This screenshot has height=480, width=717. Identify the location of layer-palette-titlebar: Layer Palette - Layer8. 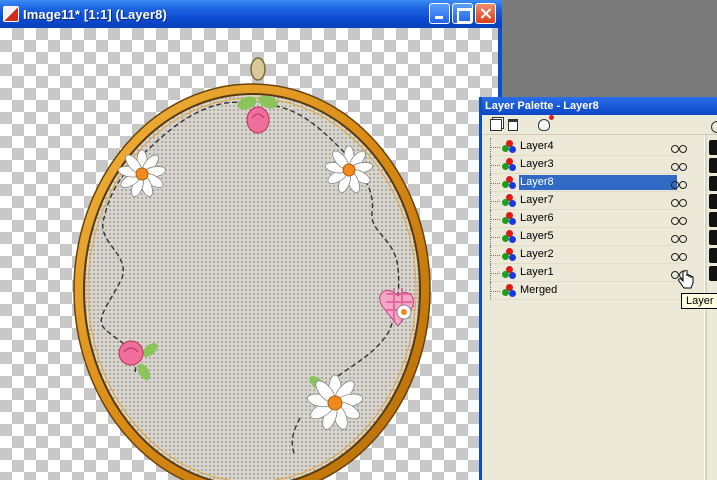
(599, 106).